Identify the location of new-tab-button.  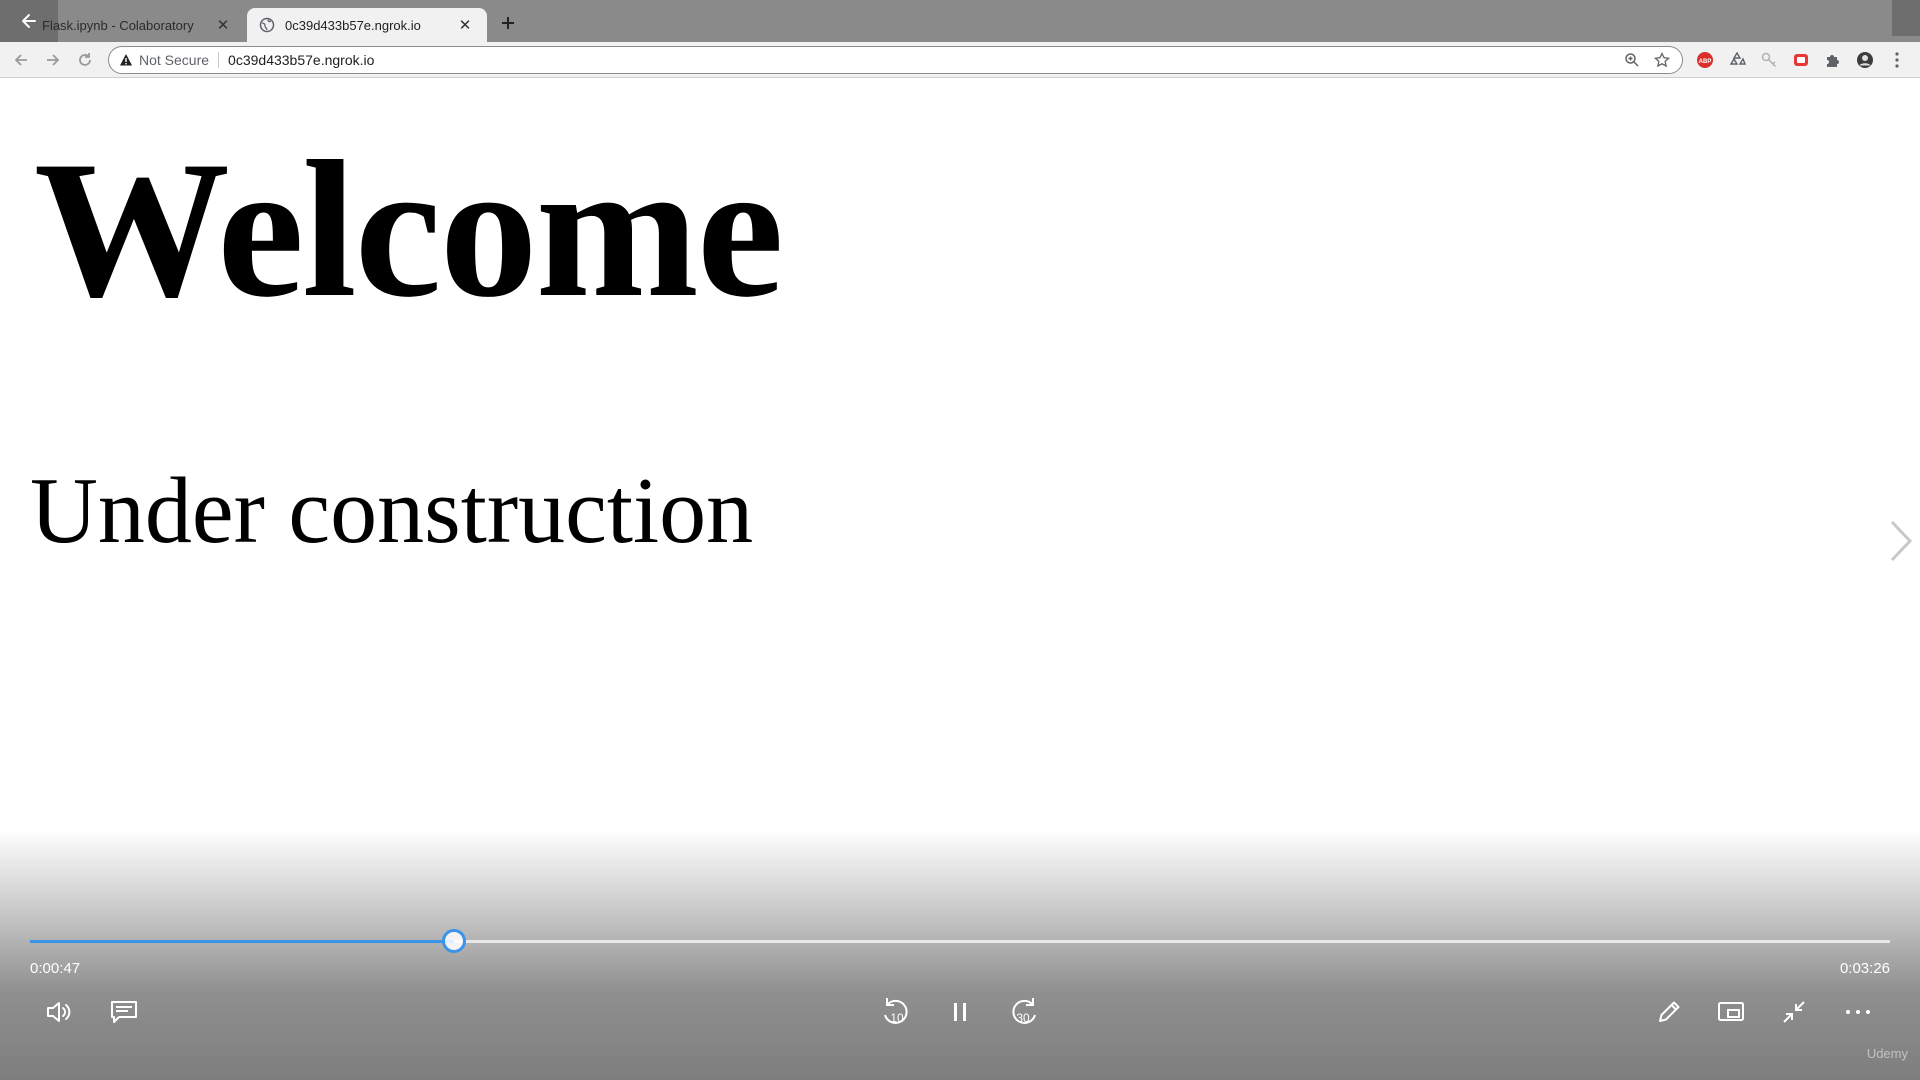
(508, 23).